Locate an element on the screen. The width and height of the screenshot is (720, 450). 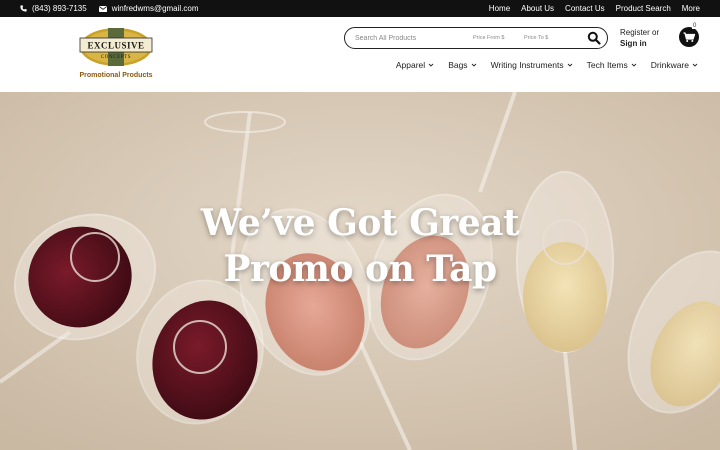
top-link-more: More is located at coordinates (691, 8).